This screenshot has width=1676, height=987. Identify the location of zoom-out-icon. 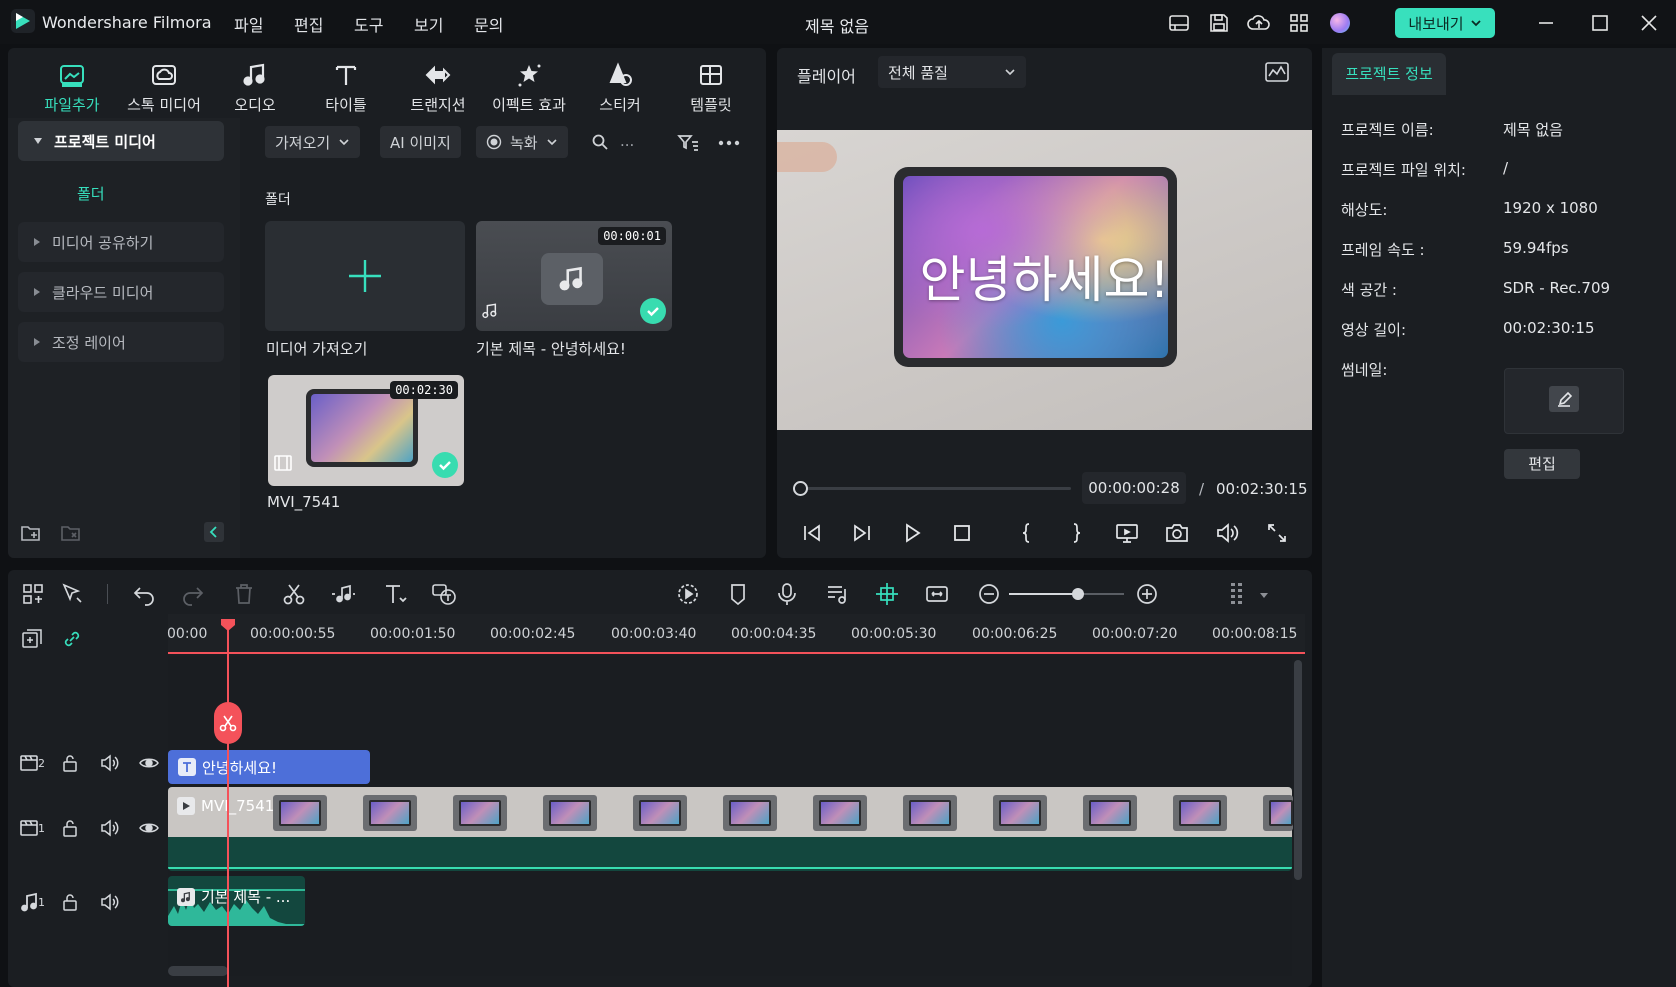
(989, 594).